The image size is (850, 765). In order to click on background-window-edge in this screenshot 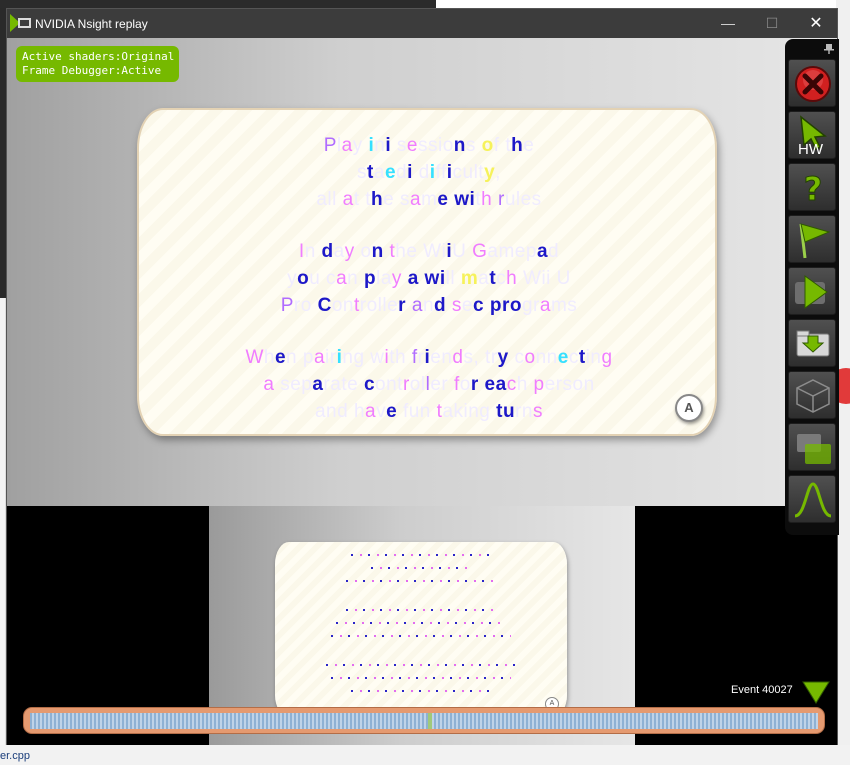, I will do `click(218, 4)`.